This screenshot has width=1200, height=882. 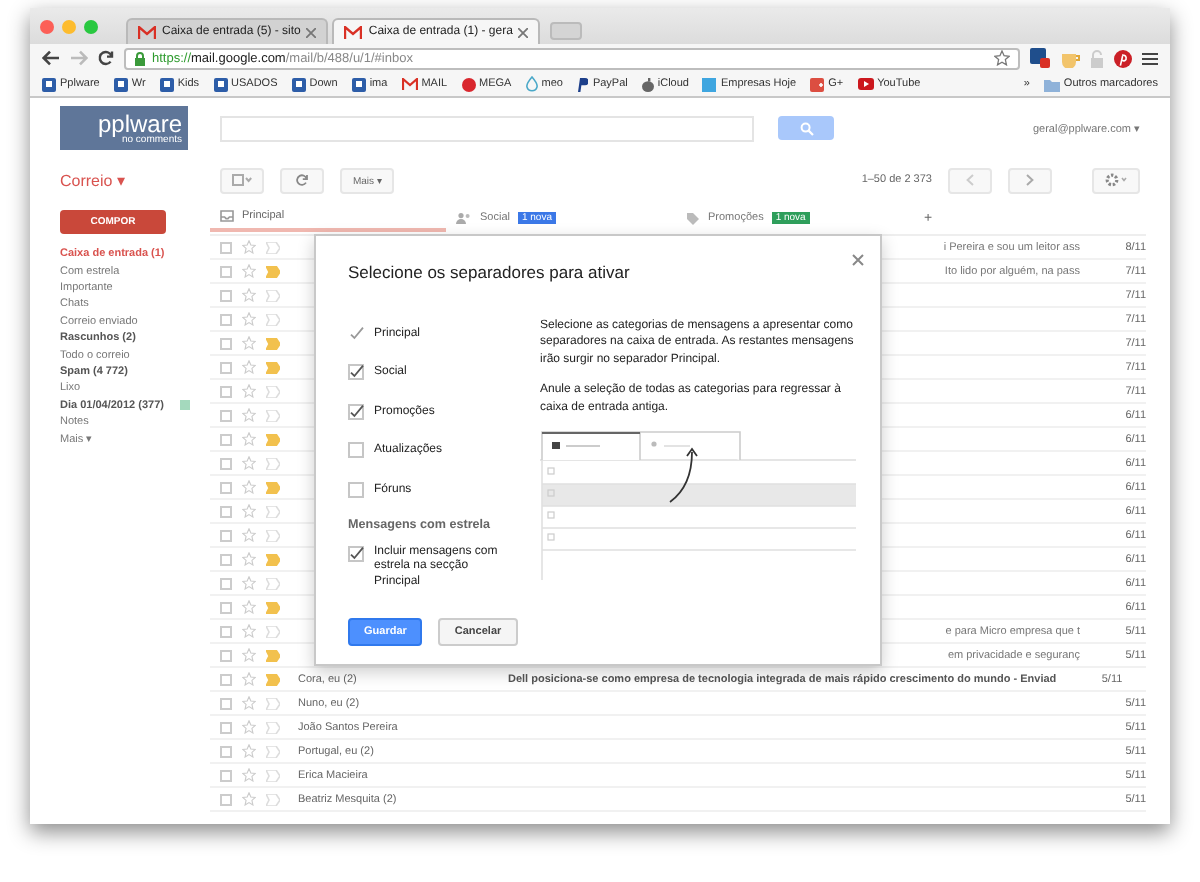 What do you see at coordinates (106, 58) in the screenshot?
I see `reload-icon` at bounding box center [106, 58].